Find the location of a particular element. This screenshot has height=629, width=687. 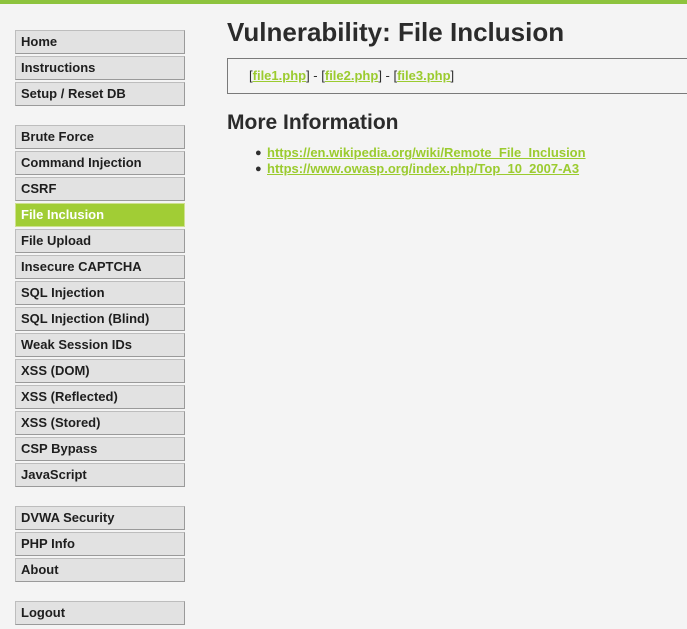

menu-item-sql-injection-blind: SQL Injection (Blind) is located at coordinates (100, 319).